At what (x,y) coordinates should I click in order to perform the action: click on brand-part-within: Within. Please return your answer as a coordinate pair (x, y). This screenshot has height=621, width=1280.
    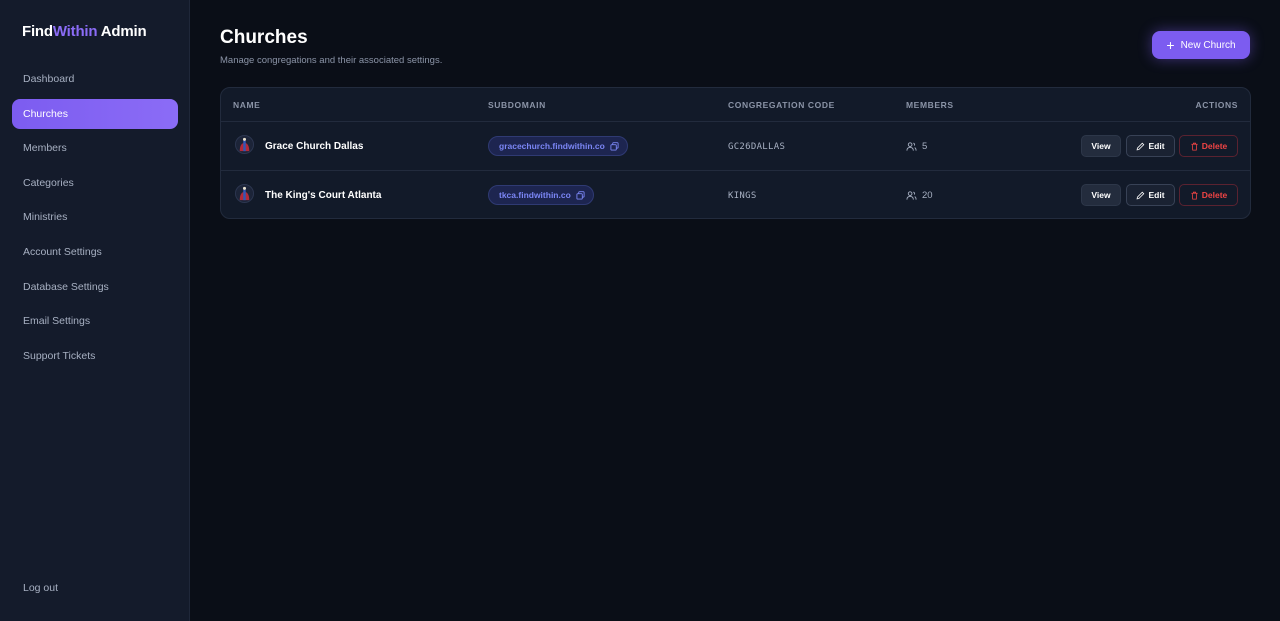
    Looking at the image, I should click on (75, 31).